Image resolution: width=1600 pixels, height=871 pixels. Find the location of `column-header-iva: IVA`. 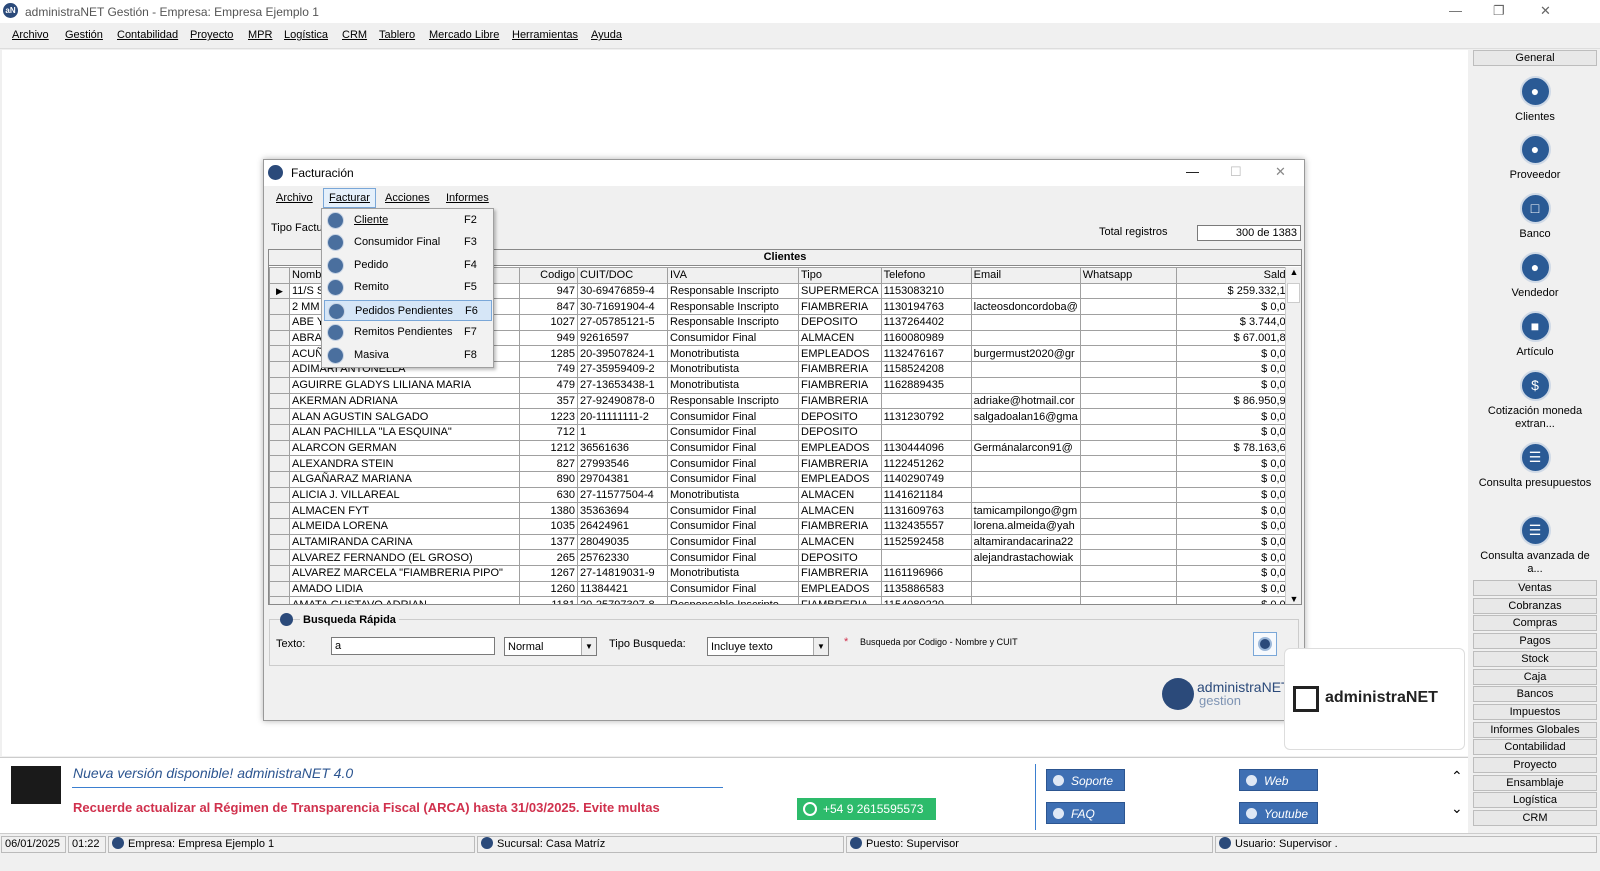

column-header-iva: IVA is located at coordinates (733, 275).